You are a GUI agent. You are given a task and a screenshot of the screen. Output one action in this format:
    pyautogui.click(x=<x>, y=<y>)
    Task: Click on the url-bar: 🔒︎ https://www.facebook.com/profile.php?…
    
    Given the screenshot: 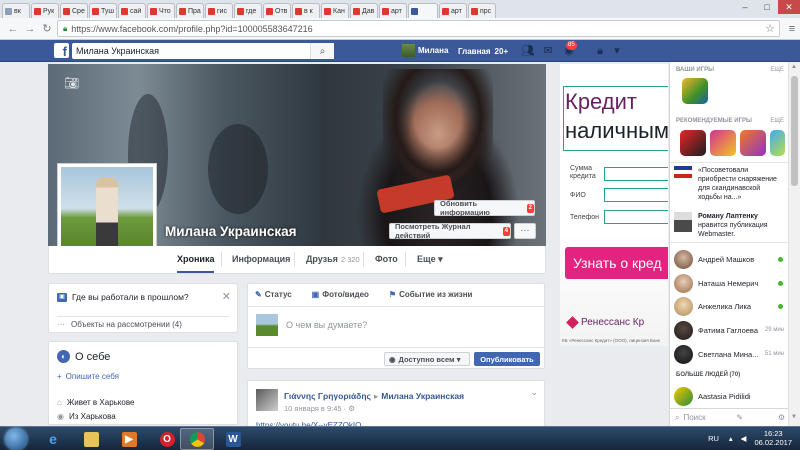 What is the action you would take?
    pyautogui.click(x=418, y=28)
    